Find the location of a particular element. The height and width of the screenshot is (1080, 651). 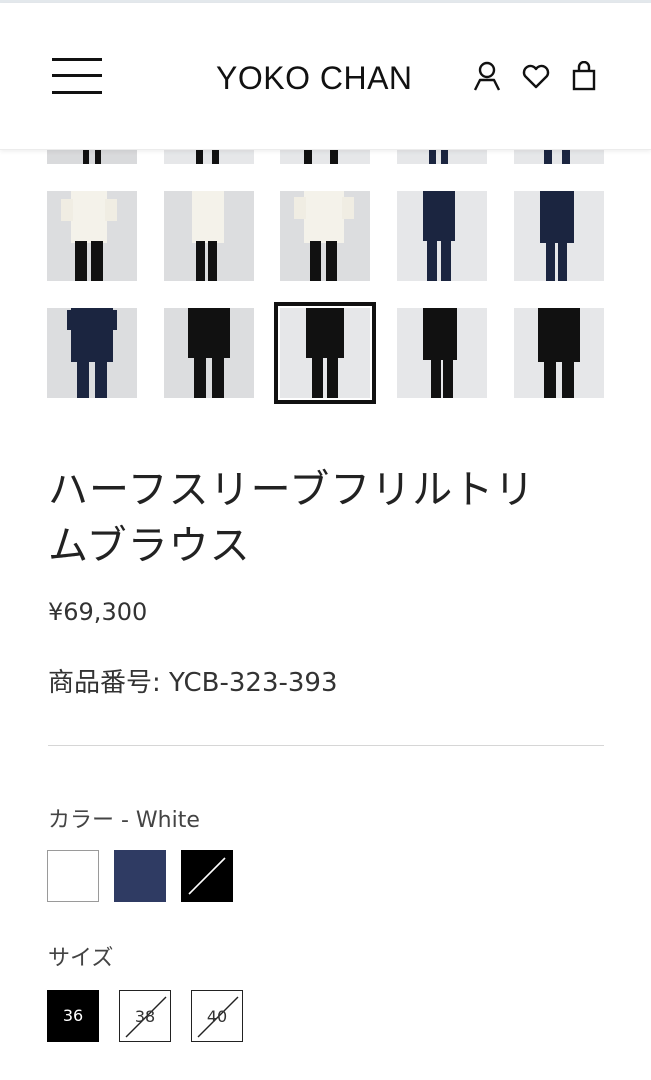

thumbnail-image-selected is located at coordinates (325, 353).